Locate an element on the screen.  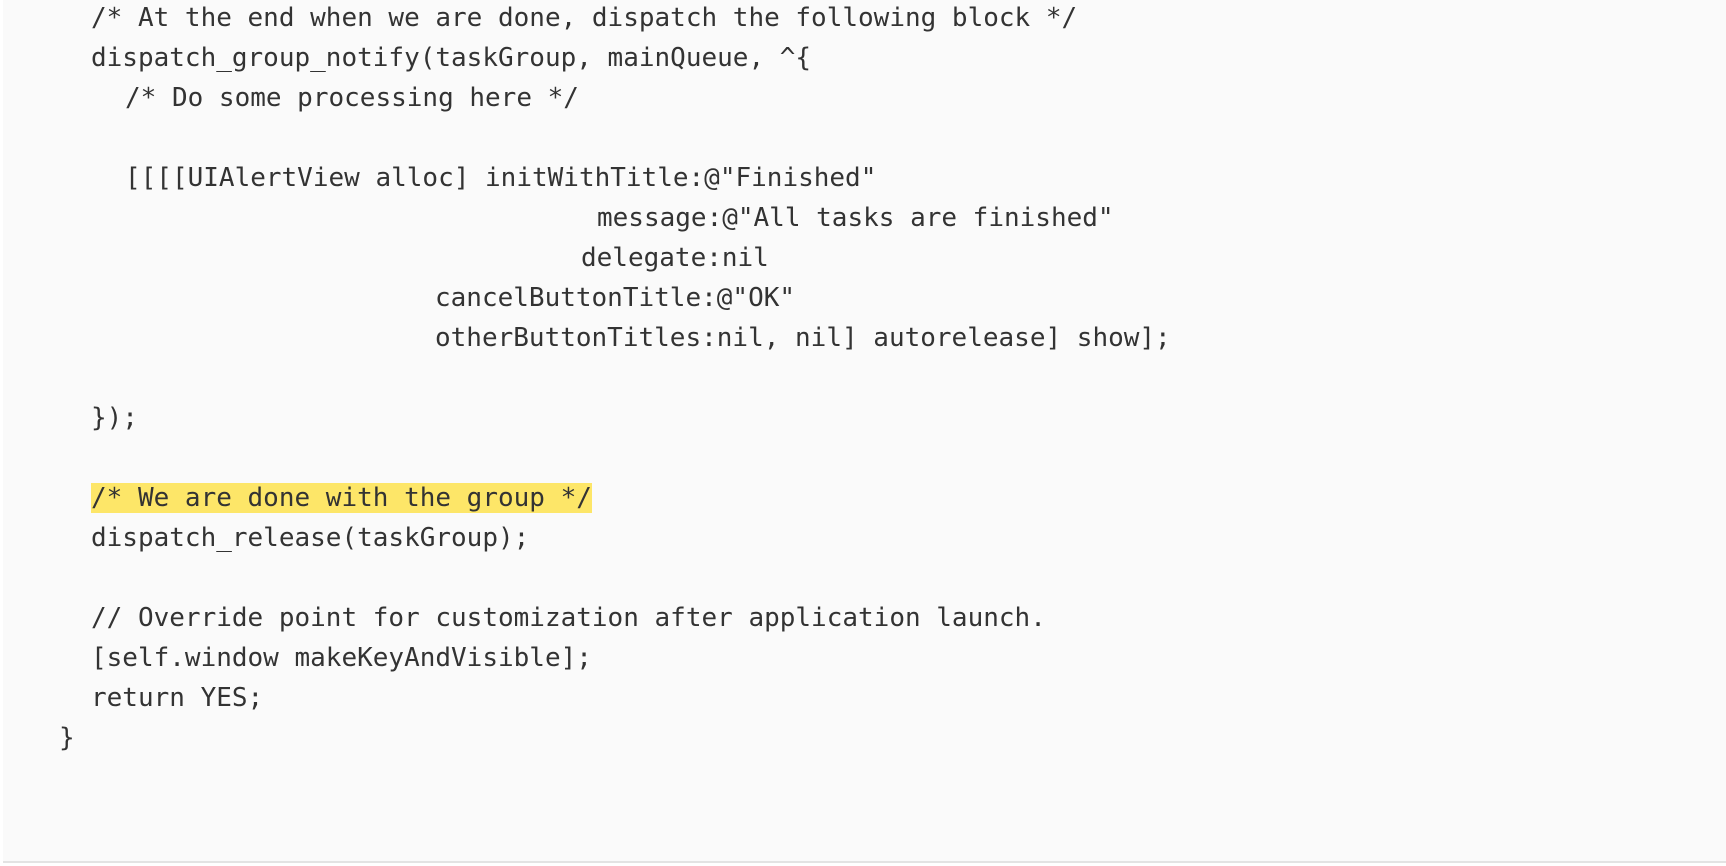
code-line-8: cancelButtonTitle:@"OK" is located at coordinates (615, 302).